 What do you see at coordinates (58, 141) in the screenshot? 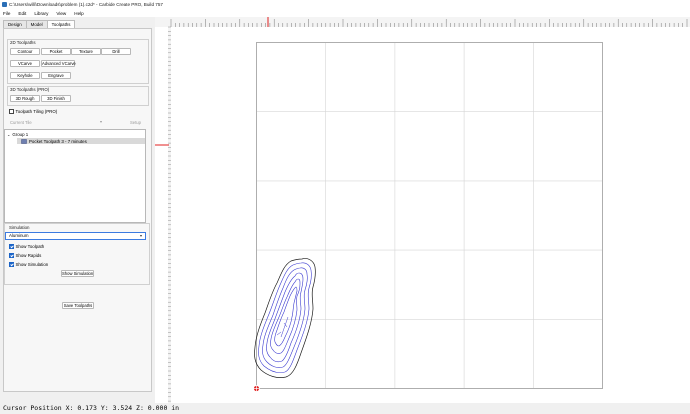
I see `toolpath-item-label: Pocket Toolpath 3 - 7 minutes` at bounding box center [58, 141].